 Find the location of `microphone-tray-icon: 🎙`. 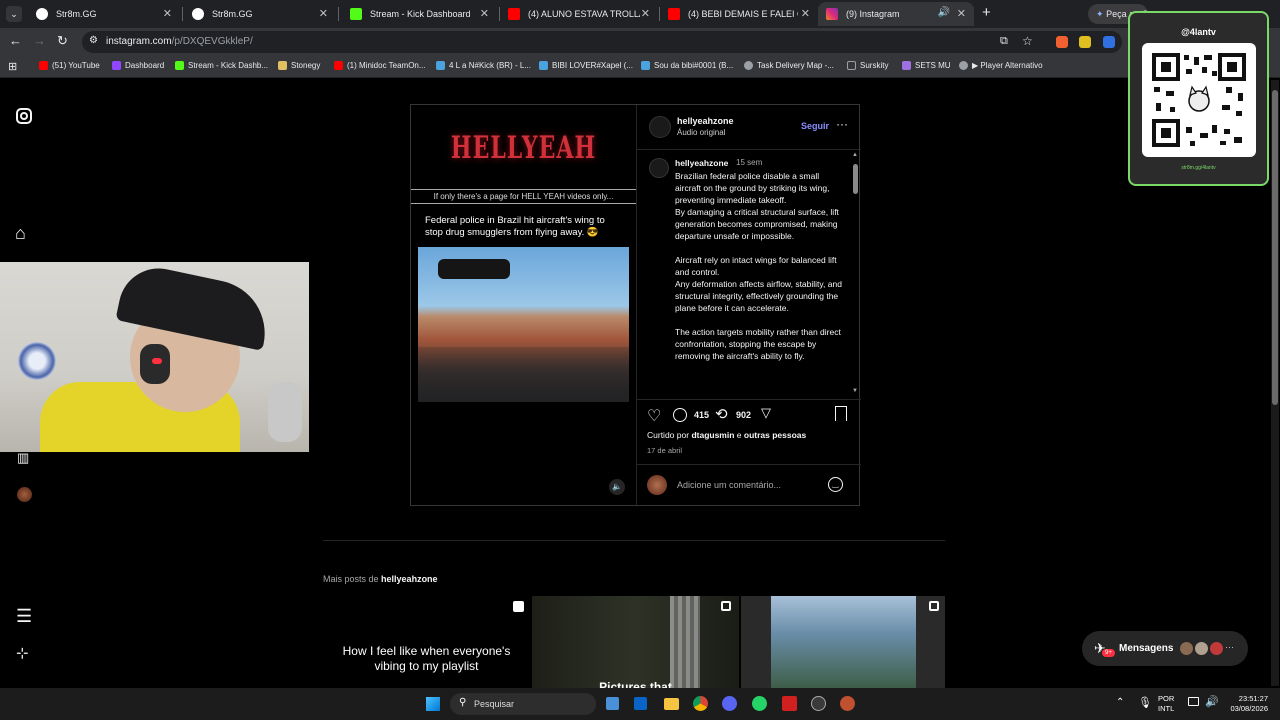

microphone-tray-icon: 🎙 is located at coordinates (1145, 702).